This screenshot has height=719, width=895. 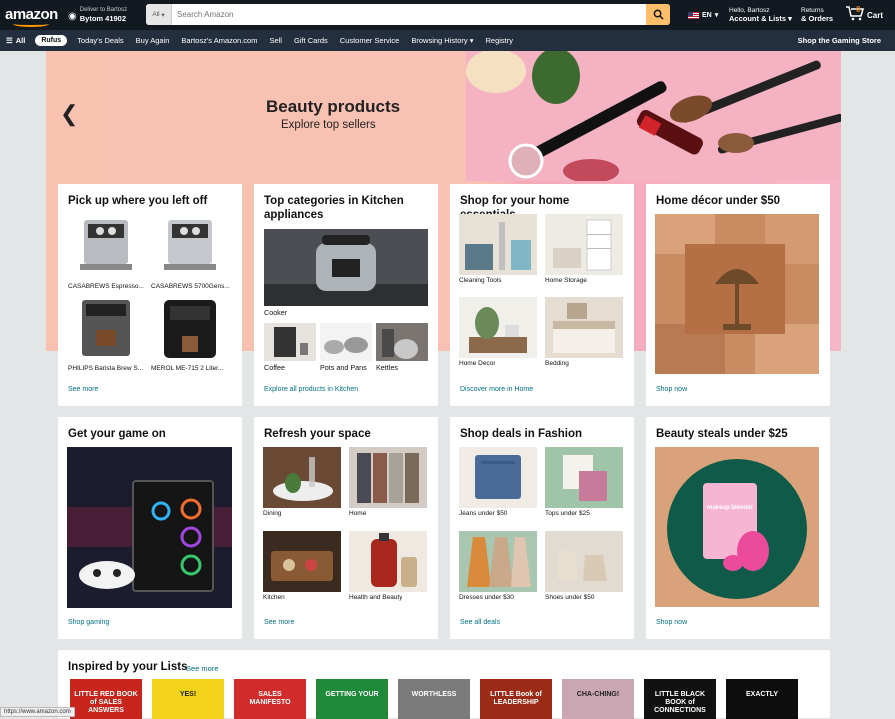 What do you see at coordinates (483, 513) in the screenshot?
I see `category-label: Jeans under $50` at bounding box center [483, 513].